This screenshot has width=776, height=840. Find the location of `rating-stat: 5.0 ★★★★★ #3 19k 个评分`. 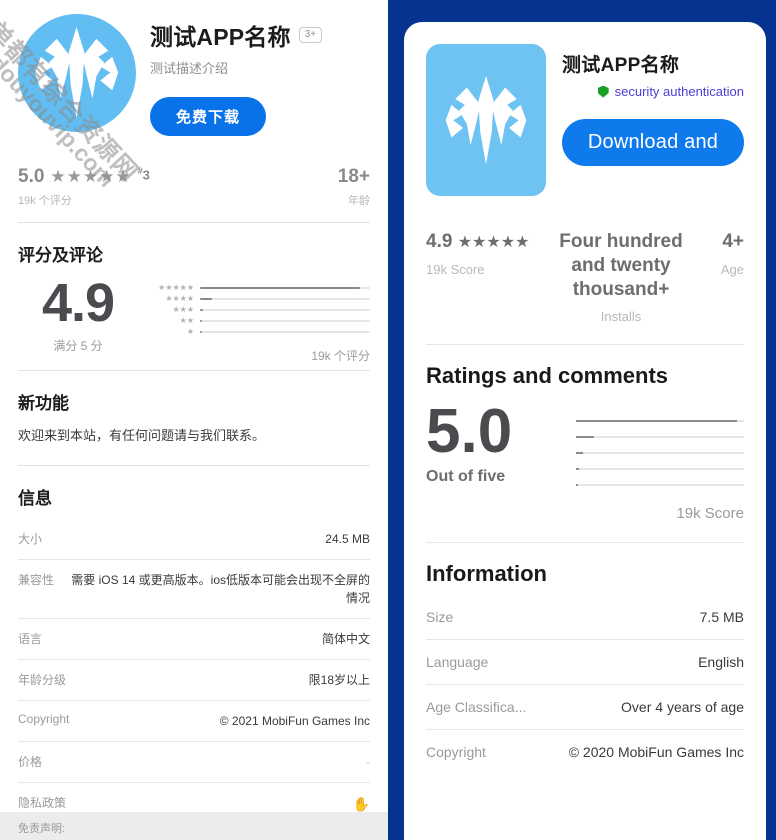

rating-stat: 5.0 ★★★★★ #3 19k 个评分 is located at coordinates (178, 187).